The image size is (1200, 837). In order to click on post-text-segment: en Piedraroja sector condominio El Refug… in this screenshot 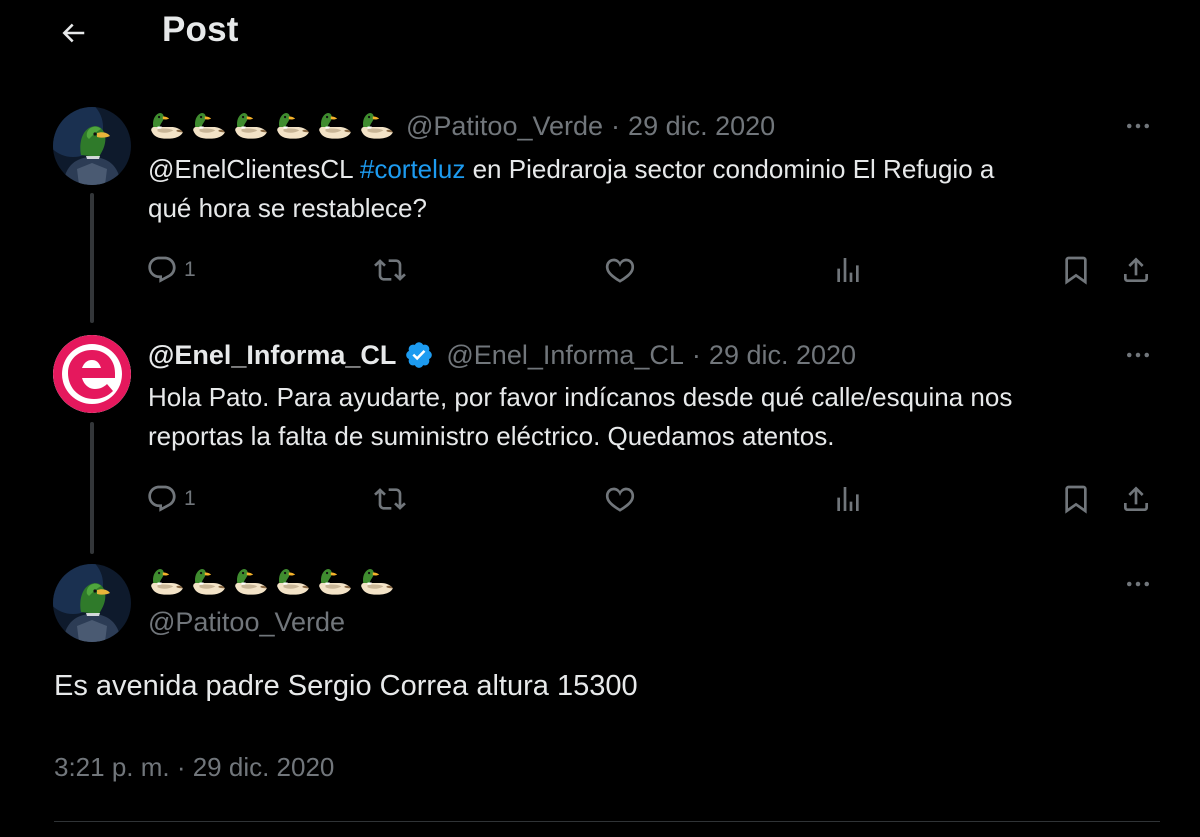, I will do `click(730, 169)`.